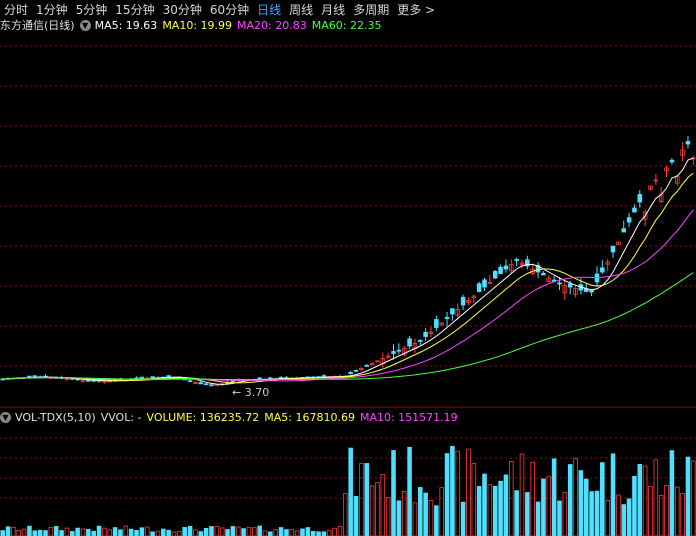 The image size is (696, 536). I want to click on low-price-label: ← 3.70, so click(250, 392).